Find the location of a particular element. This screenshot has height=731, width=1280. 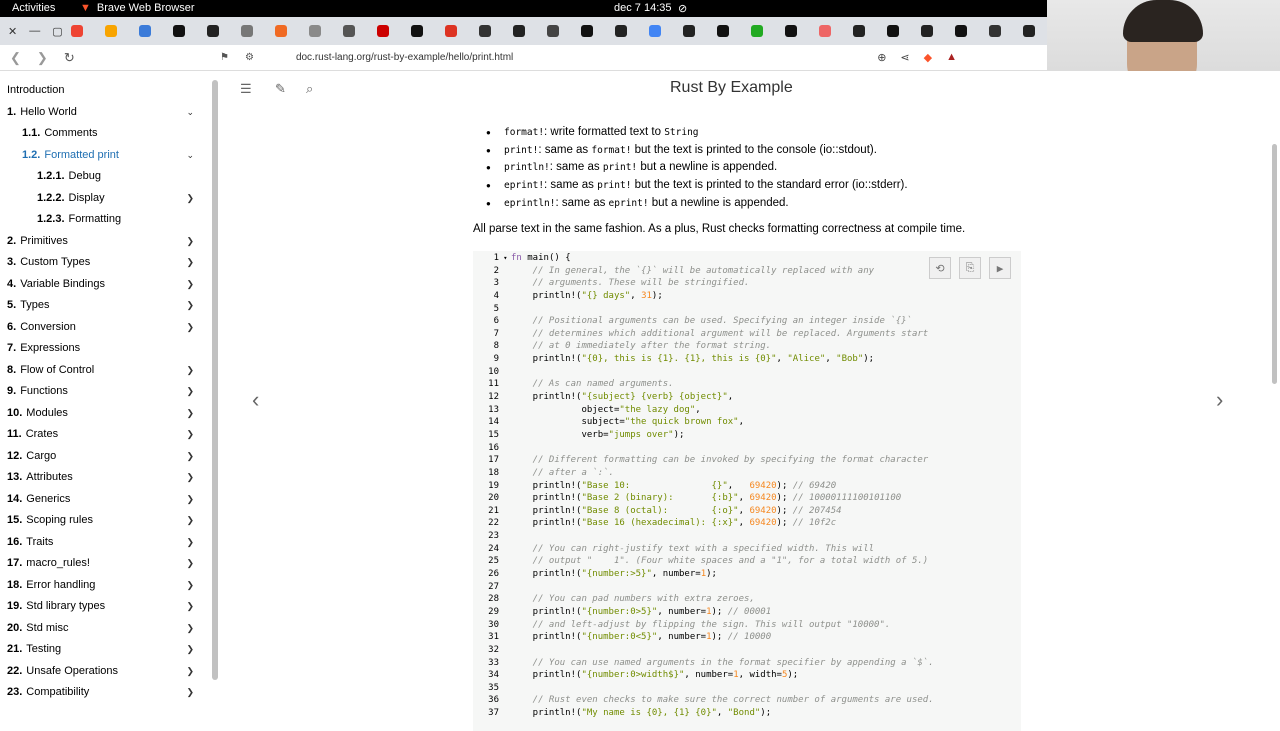

sidebar-item: 14. Generics ❯ is located at coordinates (104, 500).